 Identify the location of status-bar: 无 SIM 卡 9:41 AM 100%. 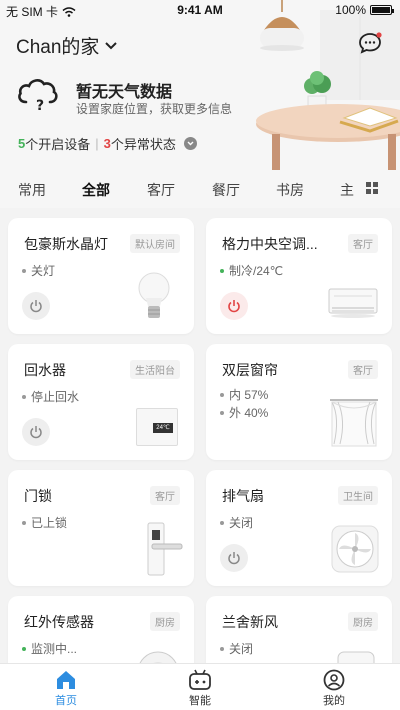
(200, 10).